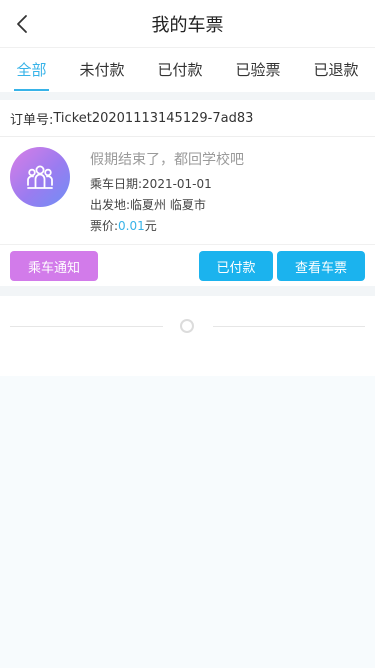 This screenshot has height=668, width=375. I want to click on tab-checked: 已验票, so click(257, 70).